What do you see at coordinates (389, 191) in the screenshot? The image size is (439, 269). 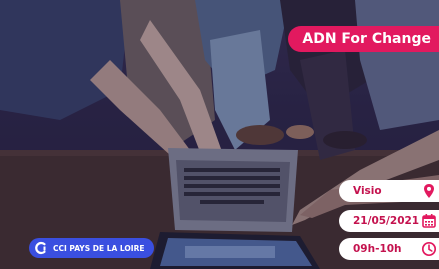 I see `mode-pill: Visio` at bounding box center [389, 191].